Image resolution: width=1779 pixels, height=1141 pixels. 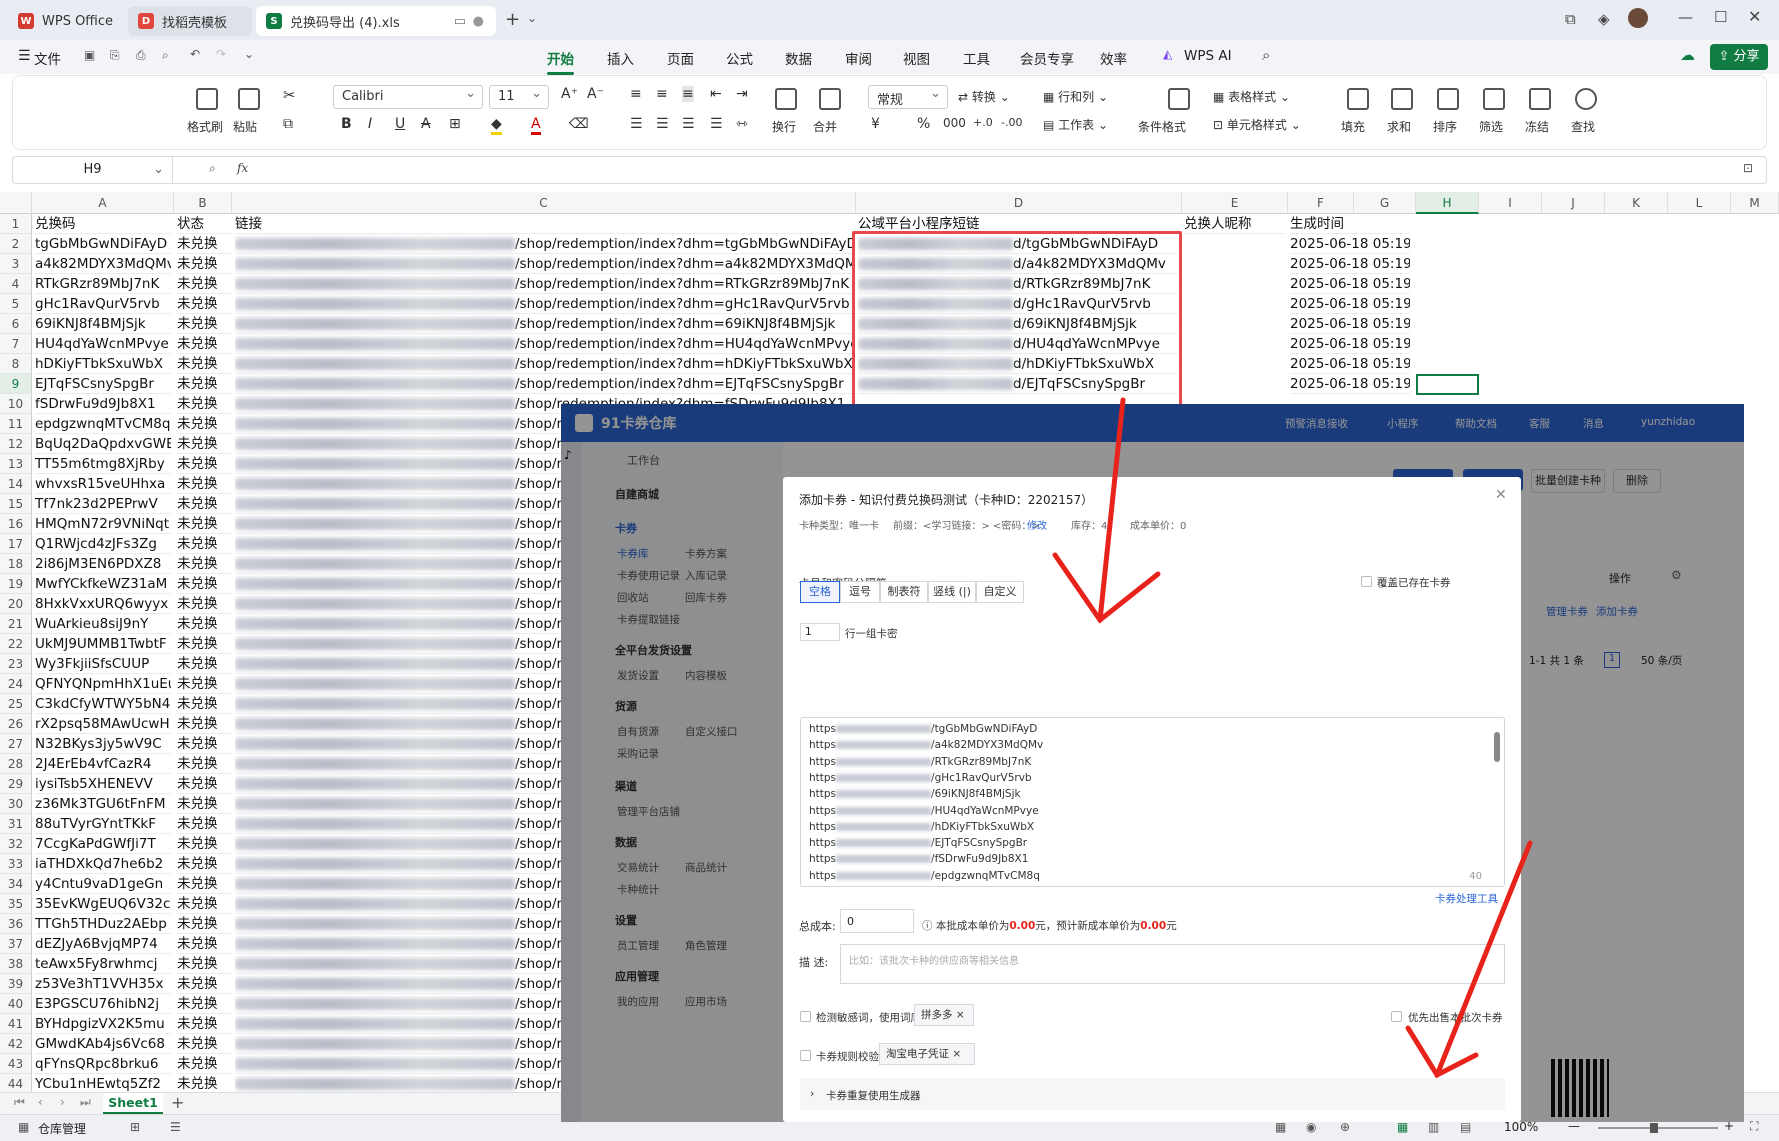 I want to click on column-header: B, so click(x=203, y=203).